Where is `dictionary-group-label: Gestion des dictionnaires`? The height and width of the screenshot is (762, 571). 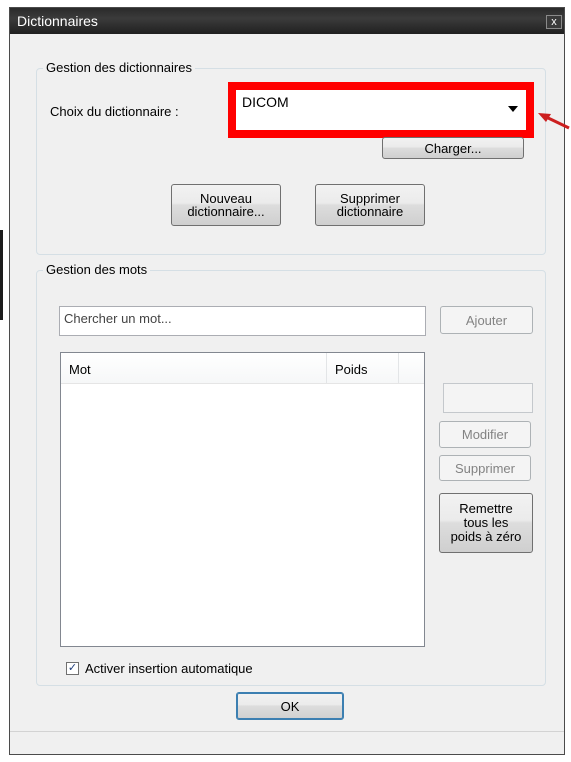
dictionary-group-label: Gestion des dictionnaires is located at coordinates (119, 67).